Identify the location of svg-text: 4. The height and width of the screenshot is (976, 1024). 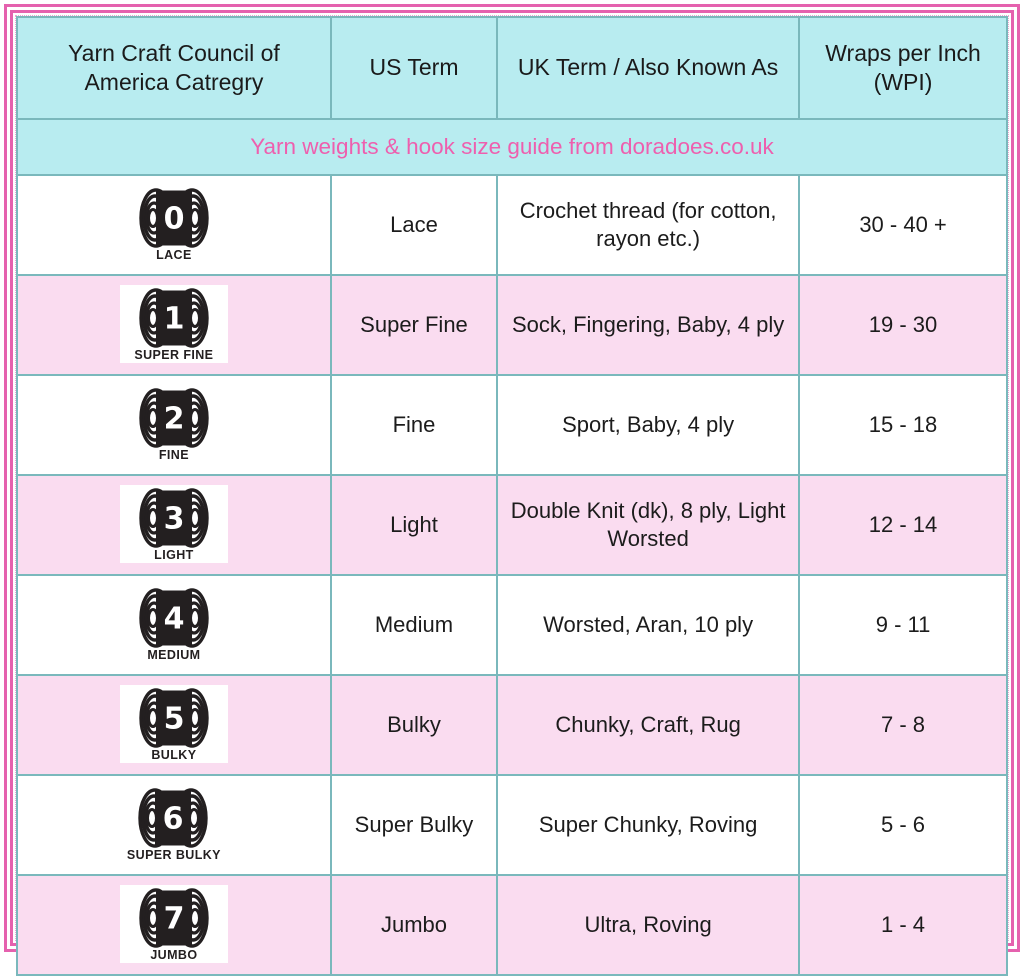
(173, 618).